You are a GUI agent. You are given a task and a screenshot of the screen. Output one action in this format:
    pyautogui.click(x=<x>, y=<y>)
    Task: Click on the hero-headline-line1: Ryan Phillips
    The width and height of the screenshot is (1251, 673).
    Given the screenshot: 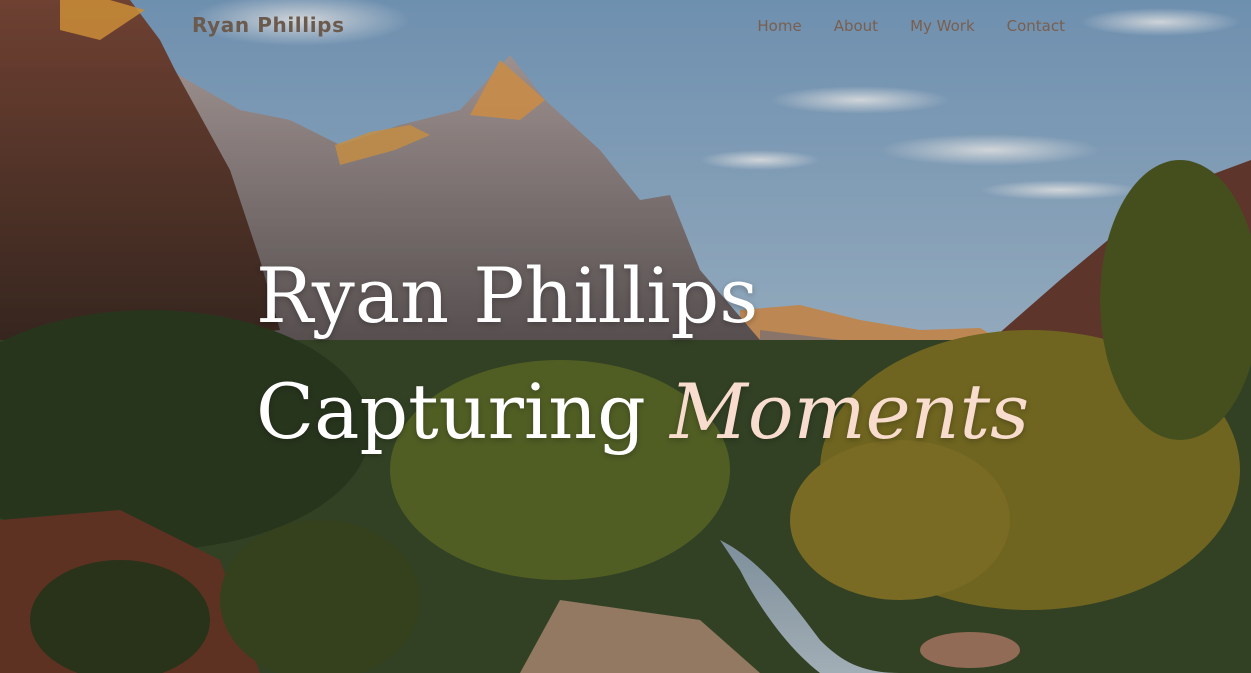 What is the action you would take?
    pyautogui.click(x=507, y=295)
    